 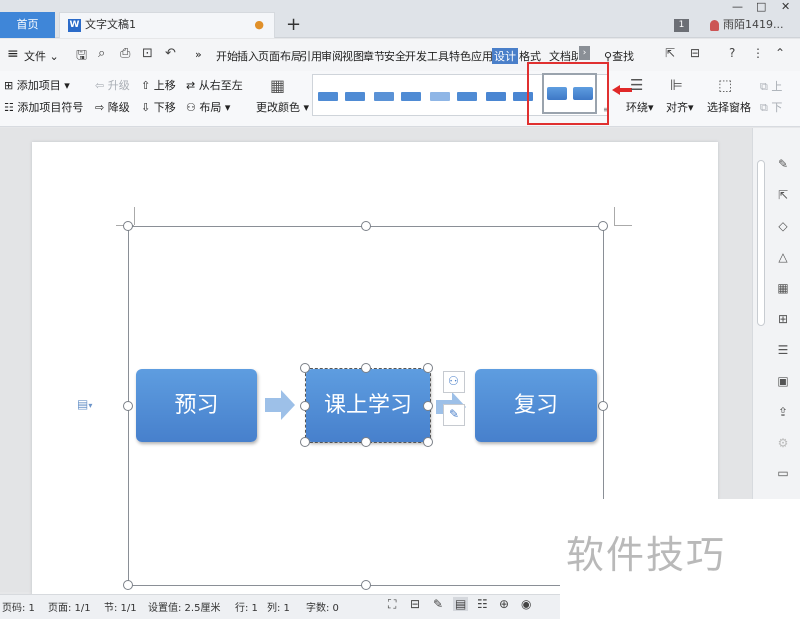 I want to click on page-view-icon: ▤, so click(x=461, y=604).